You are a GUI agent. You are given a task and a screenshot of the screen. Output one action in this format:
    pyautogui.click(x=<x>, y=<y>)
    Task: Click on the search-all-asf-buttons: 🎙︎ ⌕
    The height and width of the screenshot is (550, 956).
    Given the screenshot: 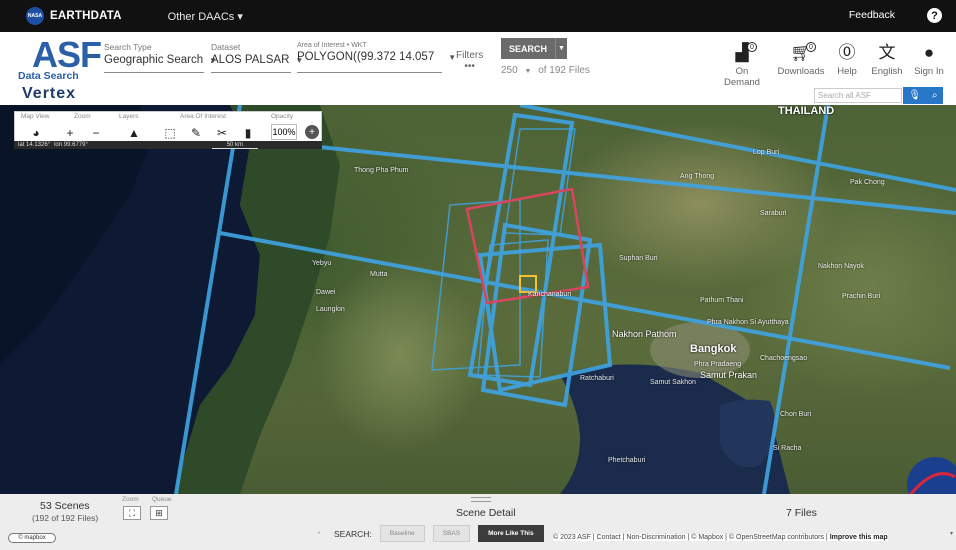 What is the action you would take?
    pyautogui.click(x=923, y=95)
    